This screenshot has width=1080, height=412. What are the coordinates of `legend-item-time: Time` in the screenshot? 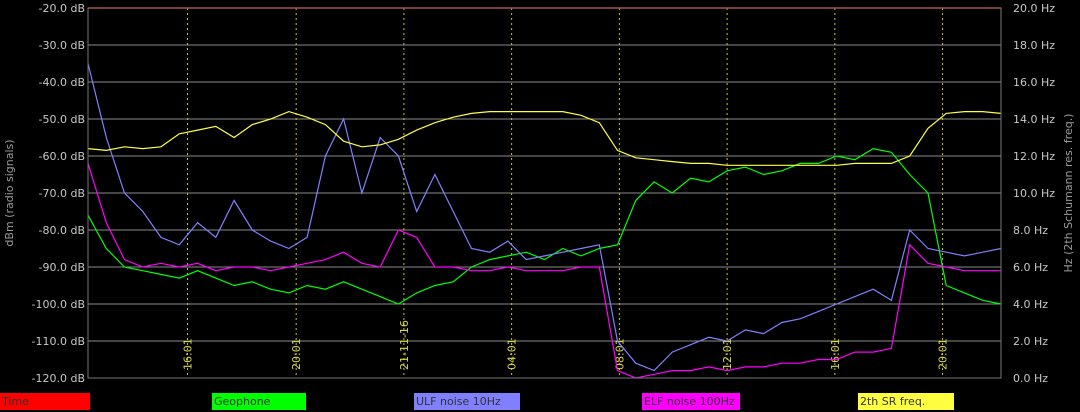 It's located at (45, 401).